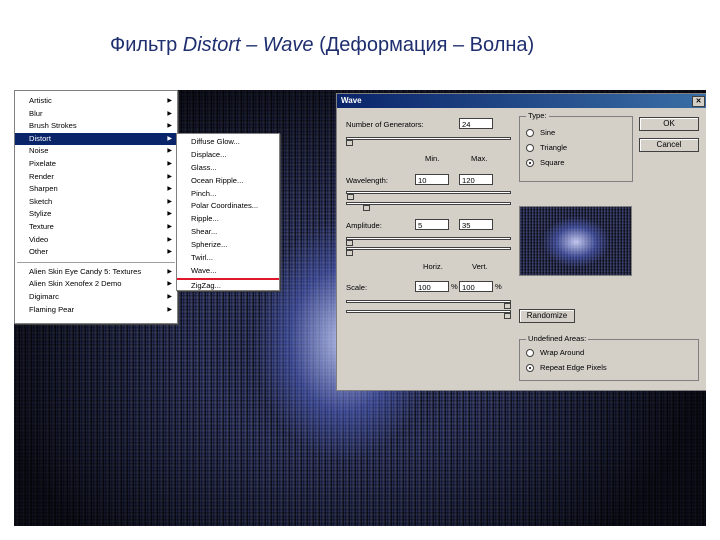  I want to click on type-sine-radio, so click(530, 133).